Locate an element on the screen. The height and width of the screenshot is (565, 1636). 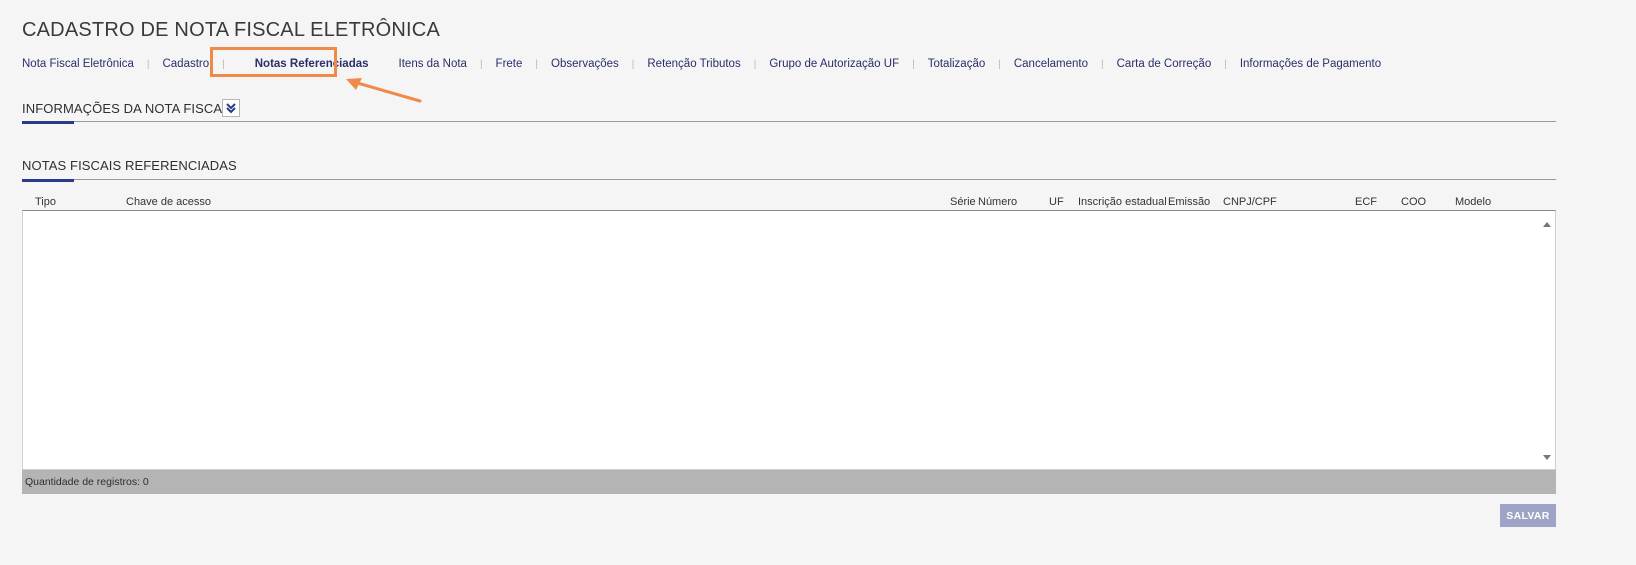
section-title-info: INFORMAÇÕES DA NOTA FISCAL is located at coordinates (126, 108).